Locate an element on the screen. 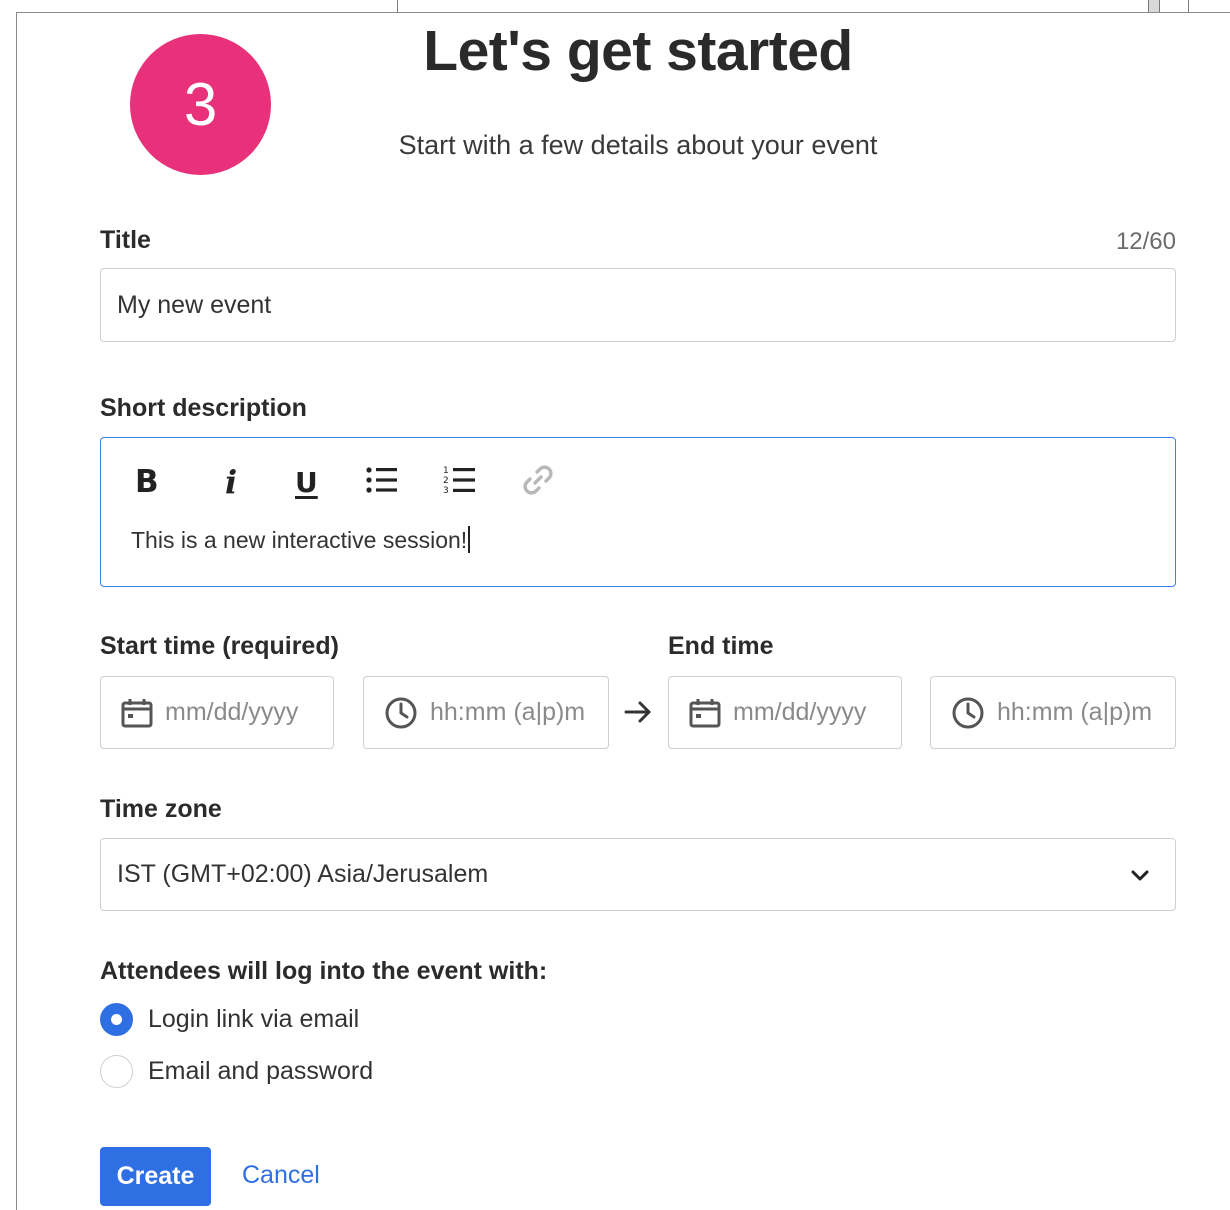  title-input: My new event is located at coordinates (638, 305).